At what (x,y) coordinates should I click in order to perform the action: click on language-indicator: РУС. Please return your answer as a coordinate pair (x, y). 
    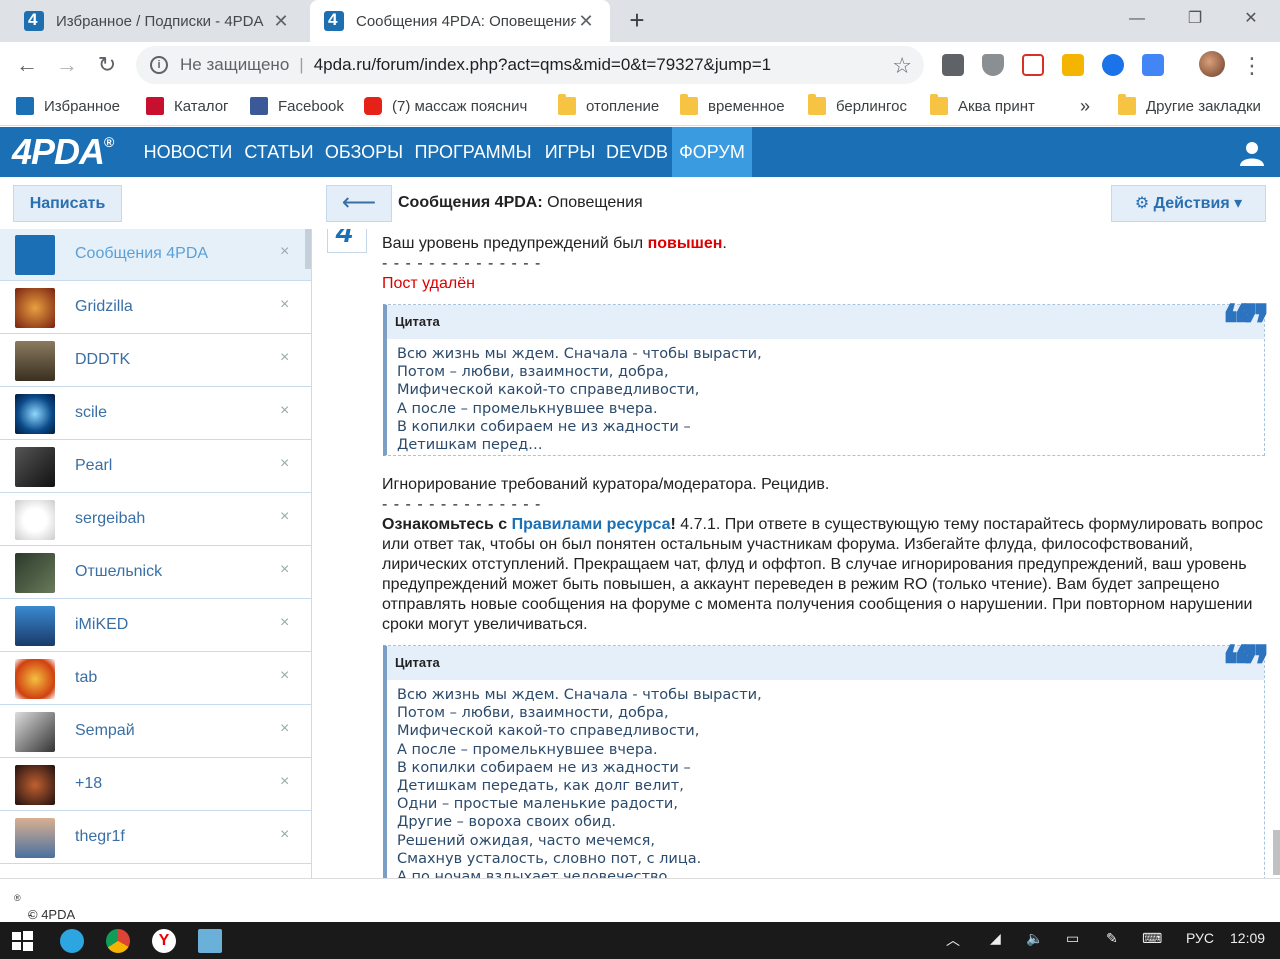
    Looking at the image, I should click on (1200, 938).